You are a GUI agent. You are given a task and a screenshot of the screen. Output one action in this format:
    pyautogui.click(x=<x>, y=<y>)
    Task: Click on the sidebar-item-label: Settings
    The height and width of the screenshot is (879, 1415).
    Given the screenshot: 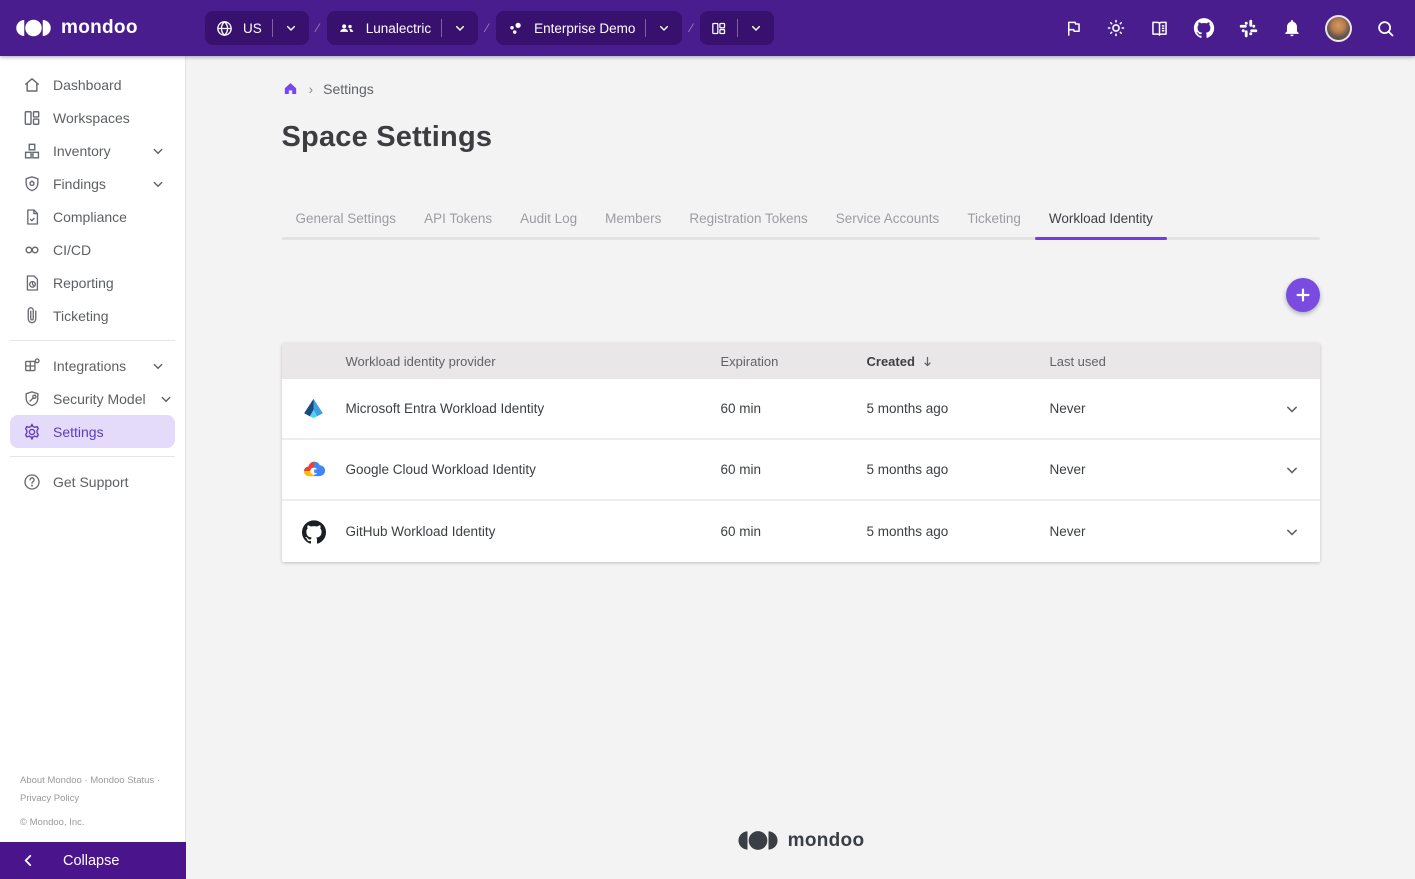 What is the action you would take?
    pyautogui.click(x=78, y=431)
    